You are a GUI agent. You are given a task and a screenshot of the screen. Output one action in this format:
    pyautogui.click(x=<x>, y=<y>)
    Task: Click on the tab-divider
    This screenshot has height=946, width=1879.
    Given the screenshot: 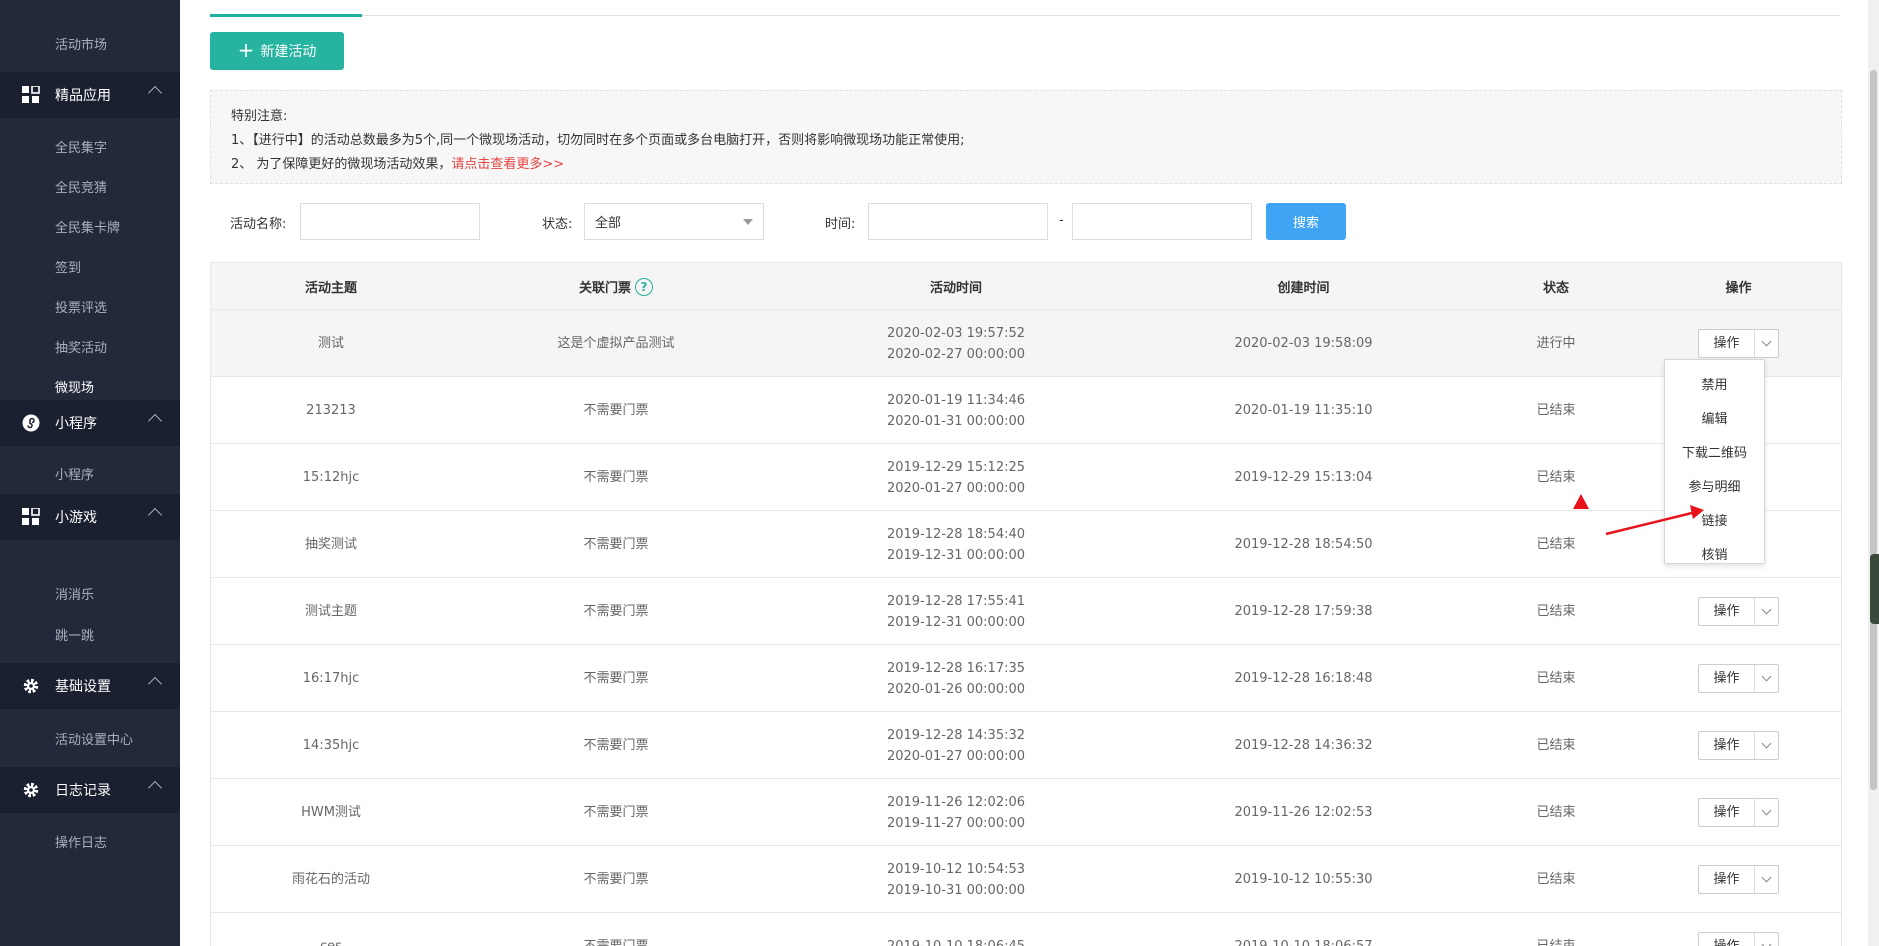 What is the action you would take?
    pyautogui.click(x=1025, y=15)
    